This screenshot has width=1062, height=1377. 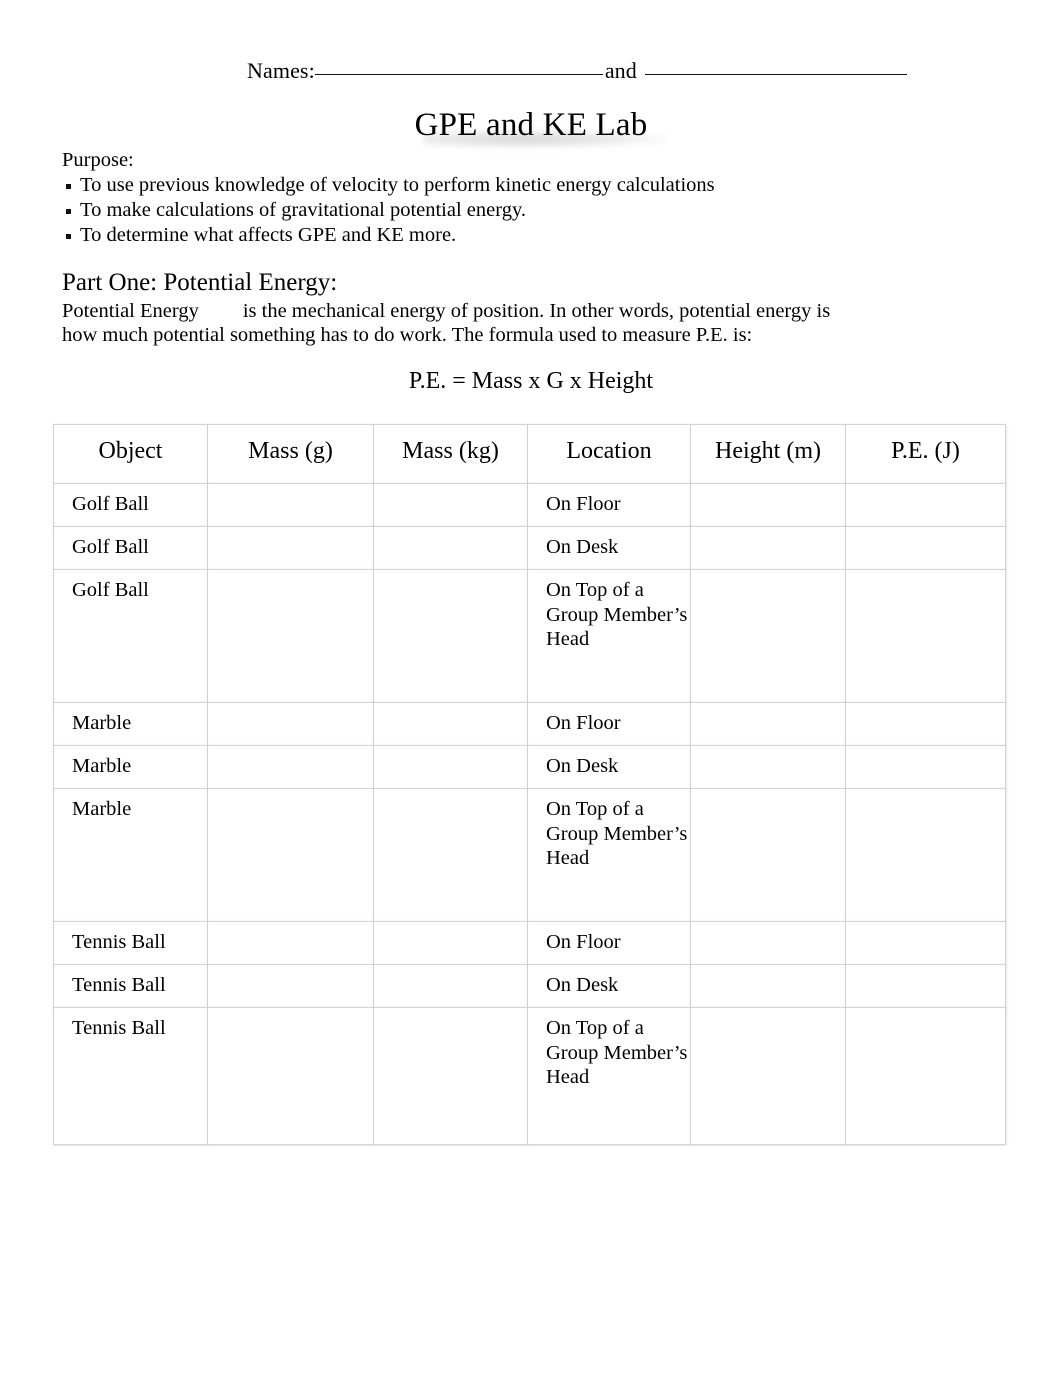 I want to click on column-header-location: Location, so click(x=609, y=454).